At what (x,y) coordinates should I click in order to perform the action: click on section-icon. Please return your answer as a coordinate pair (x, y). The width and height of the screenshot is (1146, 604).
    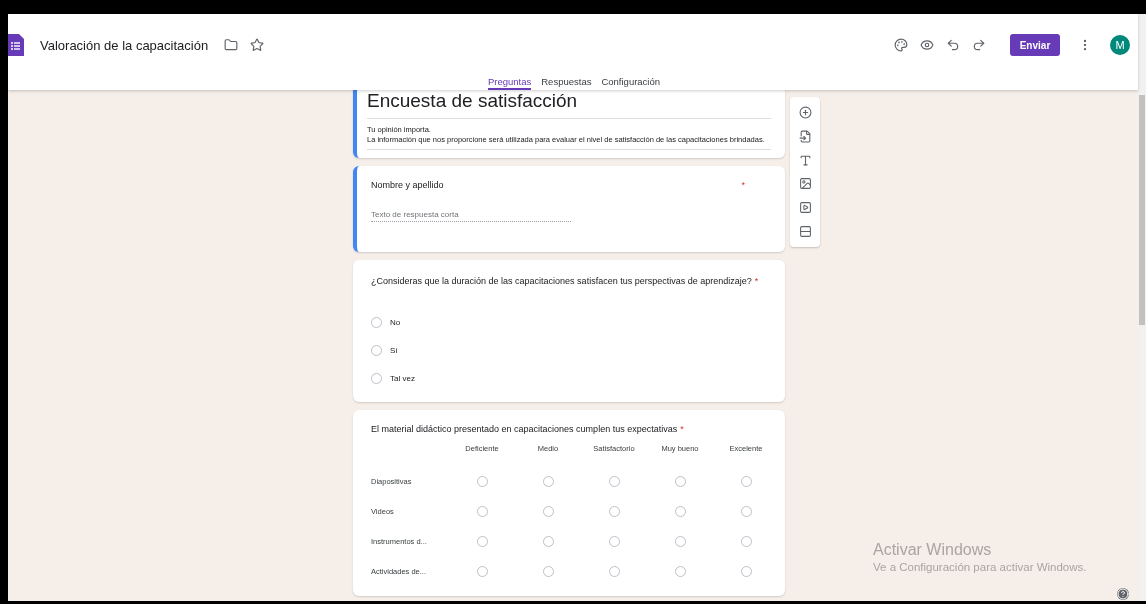
    Looking at the image, I should click on (805, 231).